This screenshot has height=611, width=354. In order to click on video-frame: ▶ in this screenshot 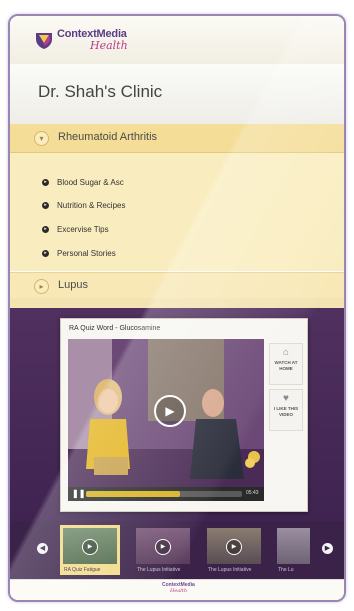, I will do `click(166, 413)`.